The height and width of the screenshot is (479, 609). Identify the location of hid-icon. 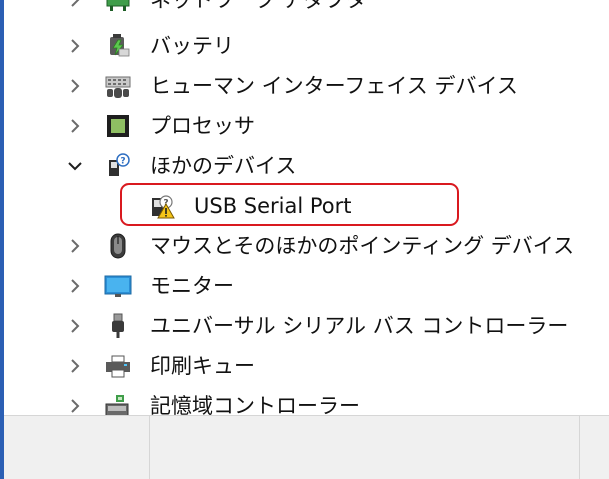
(118, 87).